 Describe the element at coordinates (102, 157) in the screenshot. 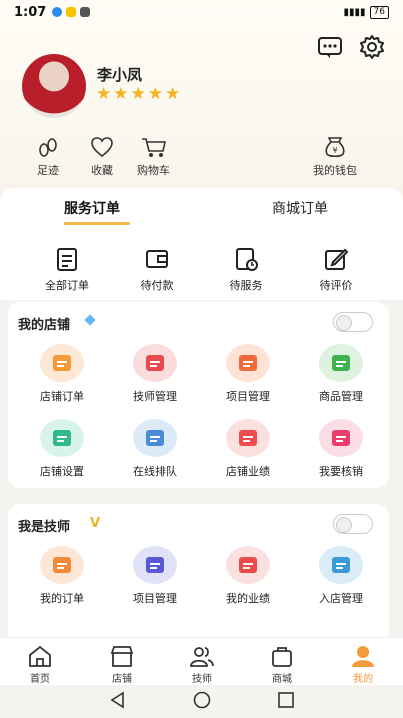

I see `favorites-link: 收藏` at that location.